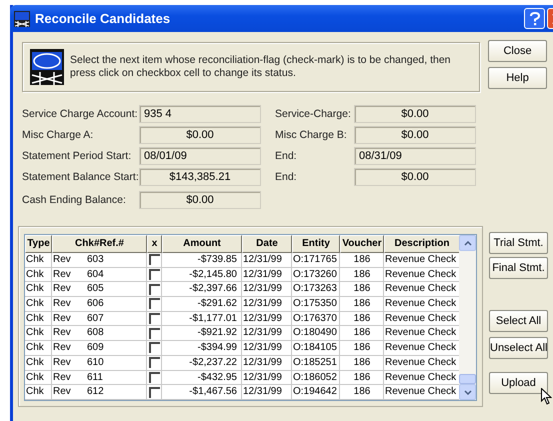 Image resolution: width=553 pixels, height=421 pixels. What do you see at coordinates (95, 275) in the screenshot?
I see `table-cell: 604` at bounding box center [95, 275].